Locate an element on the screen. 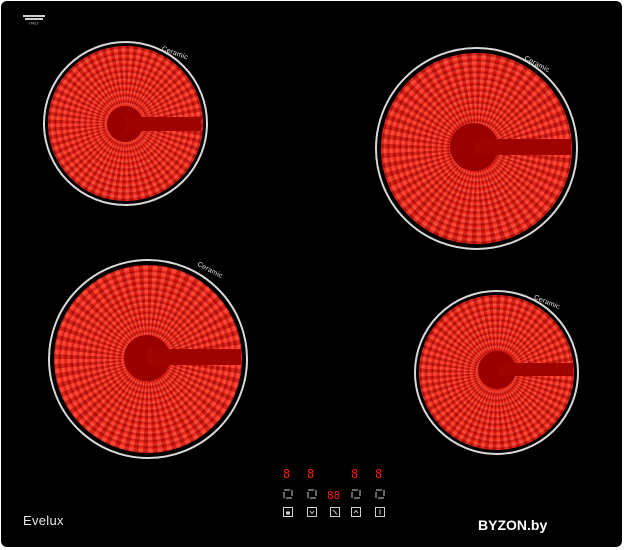 Image resolution: width=625 pixels, height=550 pixels. lock-key-icon is located at coordinates (288, 512).